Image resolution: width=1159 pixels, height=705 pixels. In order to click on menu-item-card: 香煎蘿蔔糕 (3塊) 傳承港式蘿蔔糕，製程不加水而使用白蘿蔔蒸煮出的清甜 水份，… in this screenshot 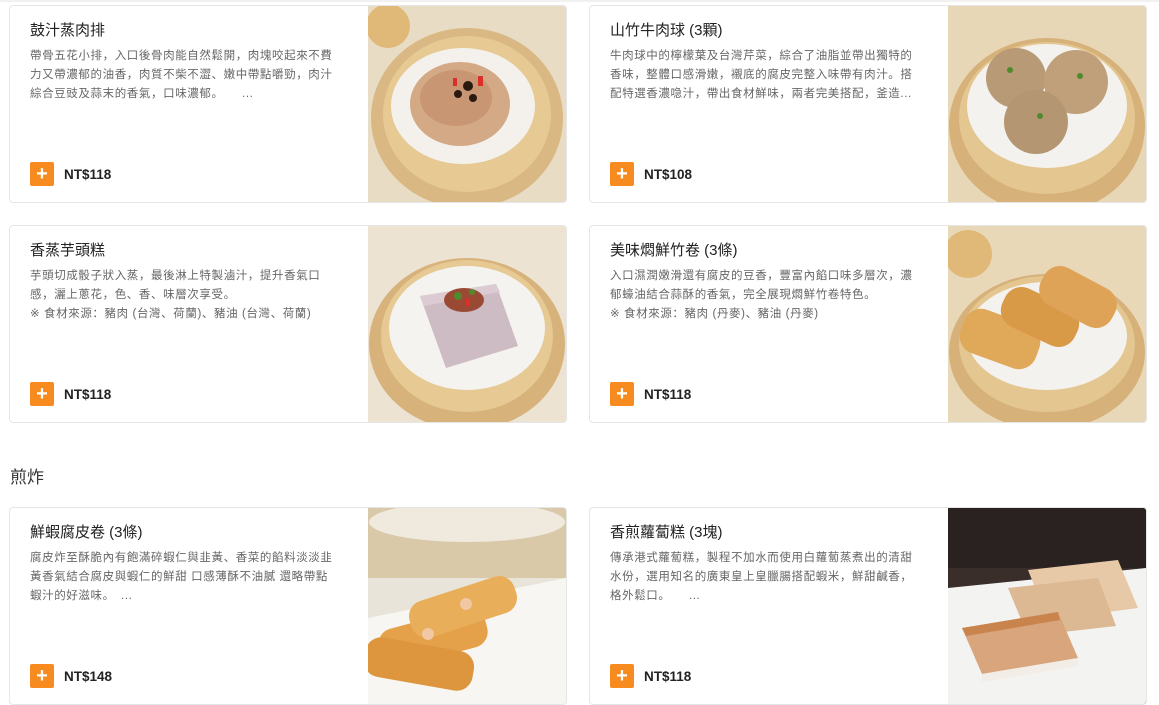, I will do `click(868, 606)`.